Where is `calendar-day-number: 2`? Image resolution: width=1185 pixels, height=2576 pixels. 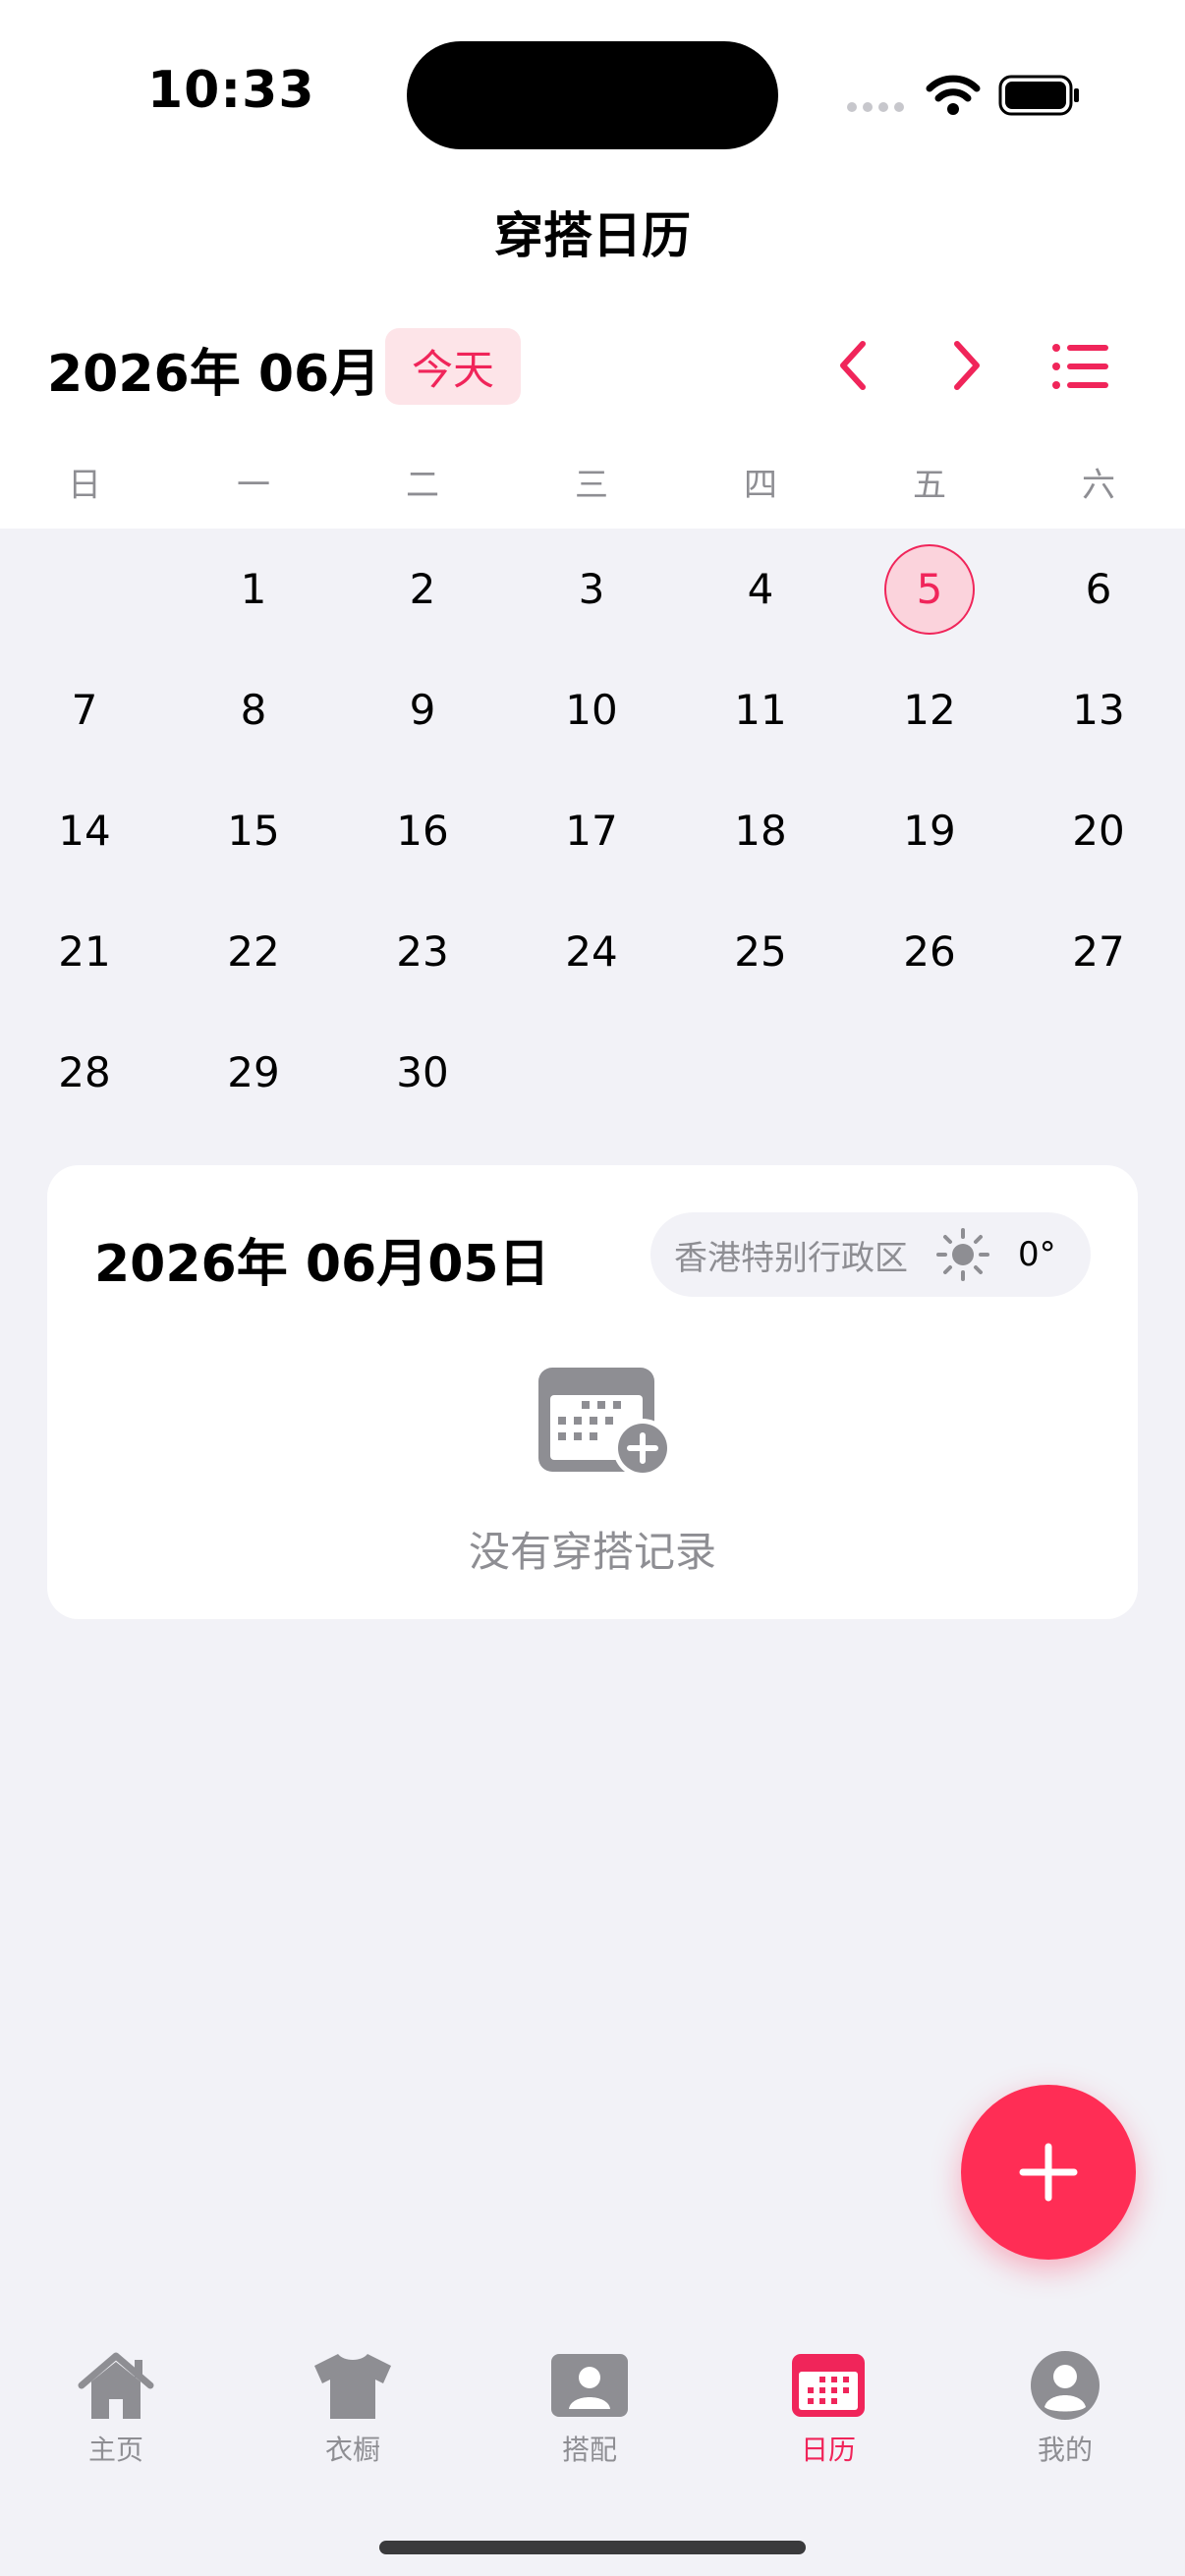
calendar-day-number: 2 is located at coordinates (423, 589).